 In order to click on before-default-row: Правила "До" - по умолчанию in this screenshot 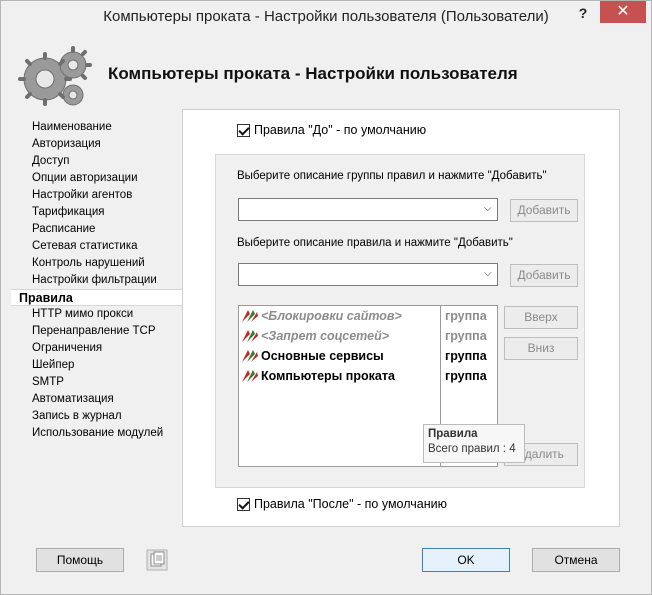, I will do `click(331, 130)`.